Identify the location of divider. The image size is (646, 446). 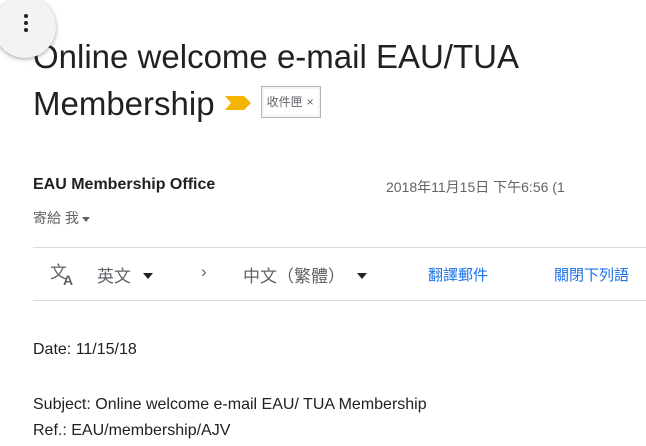
(339, 300).